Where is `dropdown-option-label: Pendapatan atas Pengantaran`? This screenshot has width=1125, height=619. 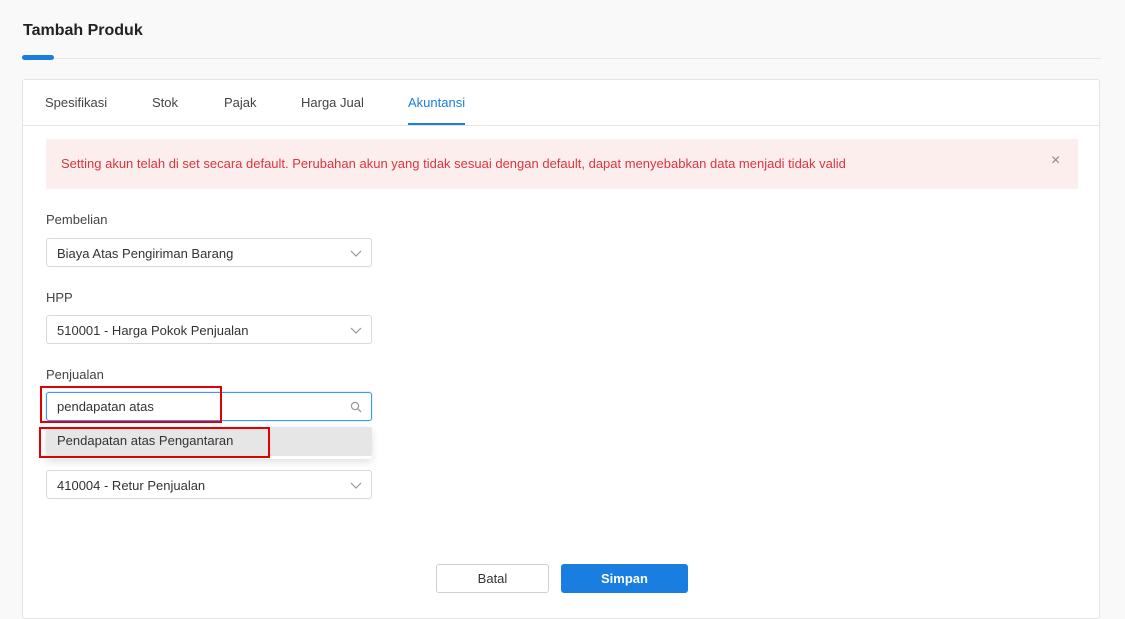 dropdown-option-label: Pendapatan atas Pengantaran is located at coordinates (145, 440).